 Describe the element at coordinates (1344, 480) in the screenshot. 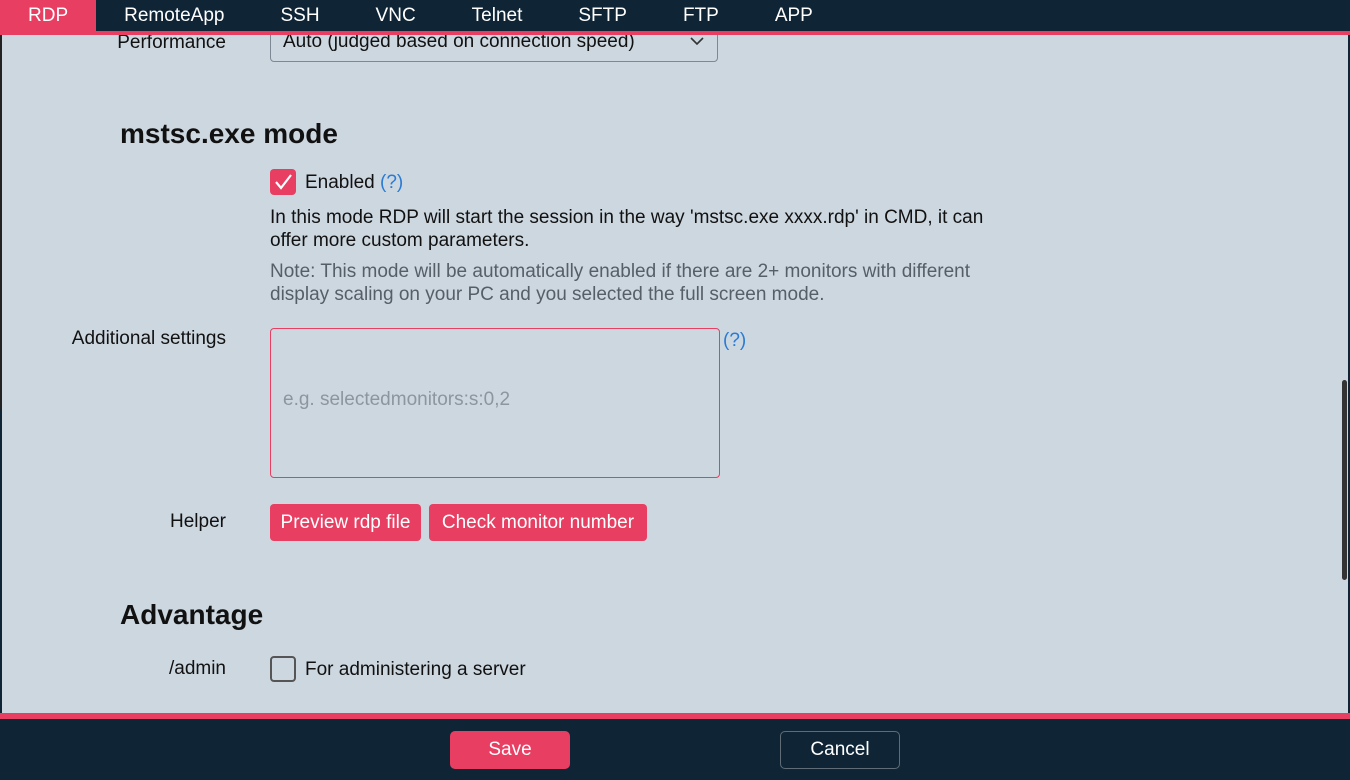

I see `scrollbar-thumb` at that location.